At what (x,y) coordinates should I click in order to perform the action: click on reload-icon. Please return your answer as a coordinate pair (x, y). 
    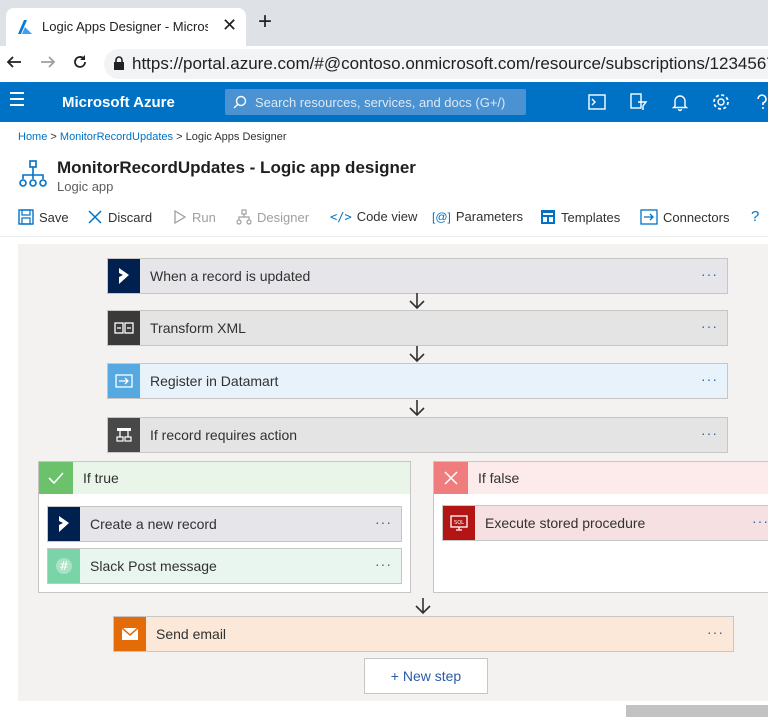
    Looking at the image, I should click on (80, 62).